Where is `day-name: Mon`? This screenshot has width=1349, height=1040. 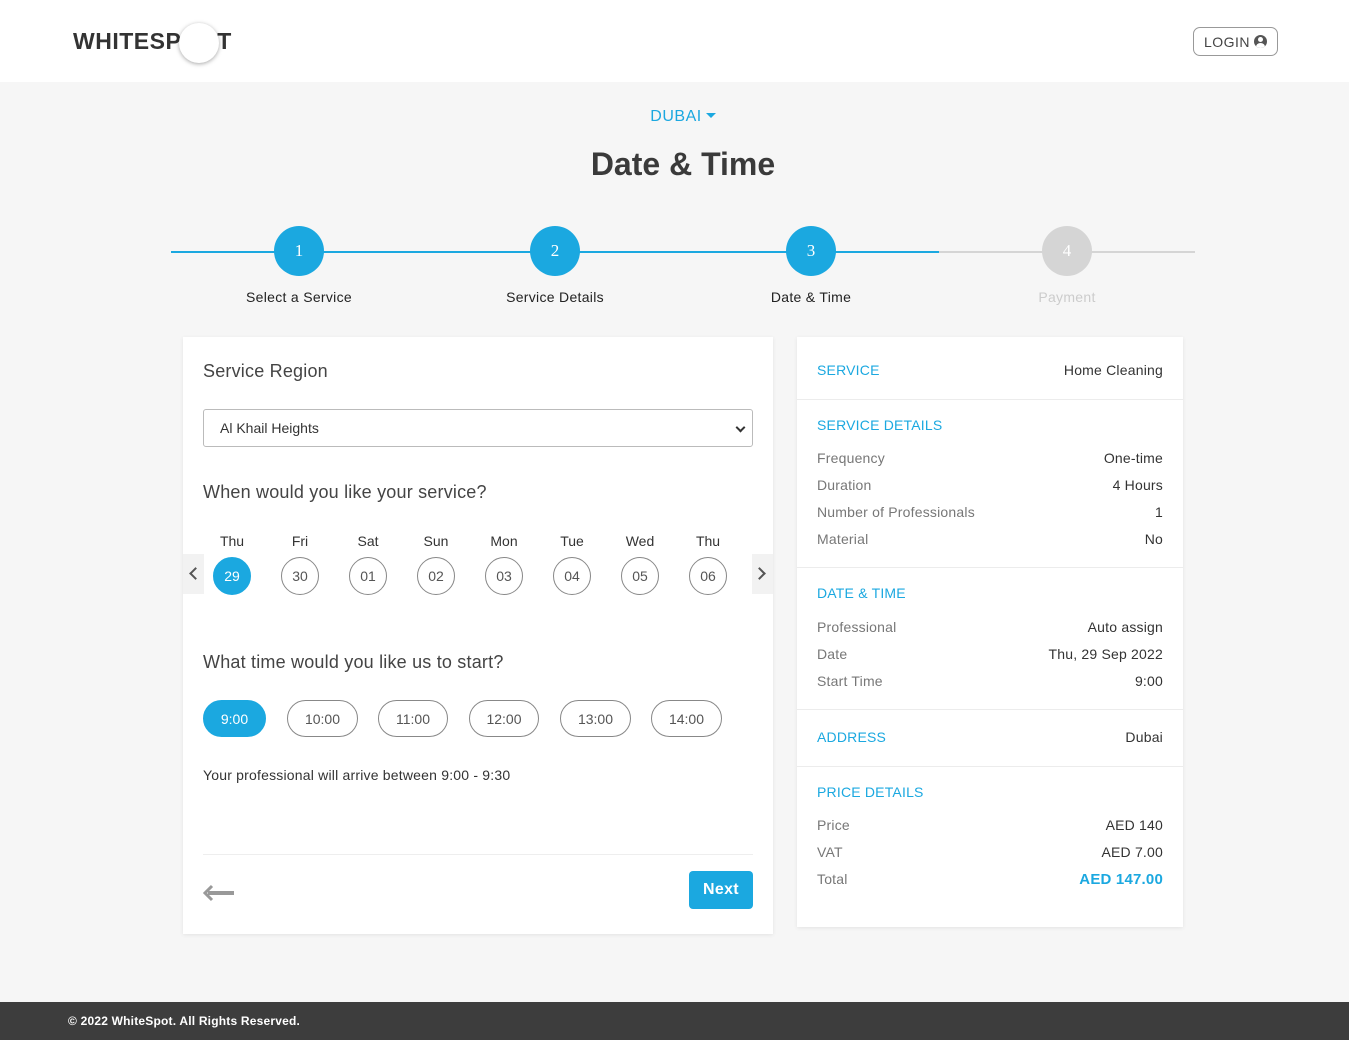 day-name: Mon is located at coordinates (504, 541).